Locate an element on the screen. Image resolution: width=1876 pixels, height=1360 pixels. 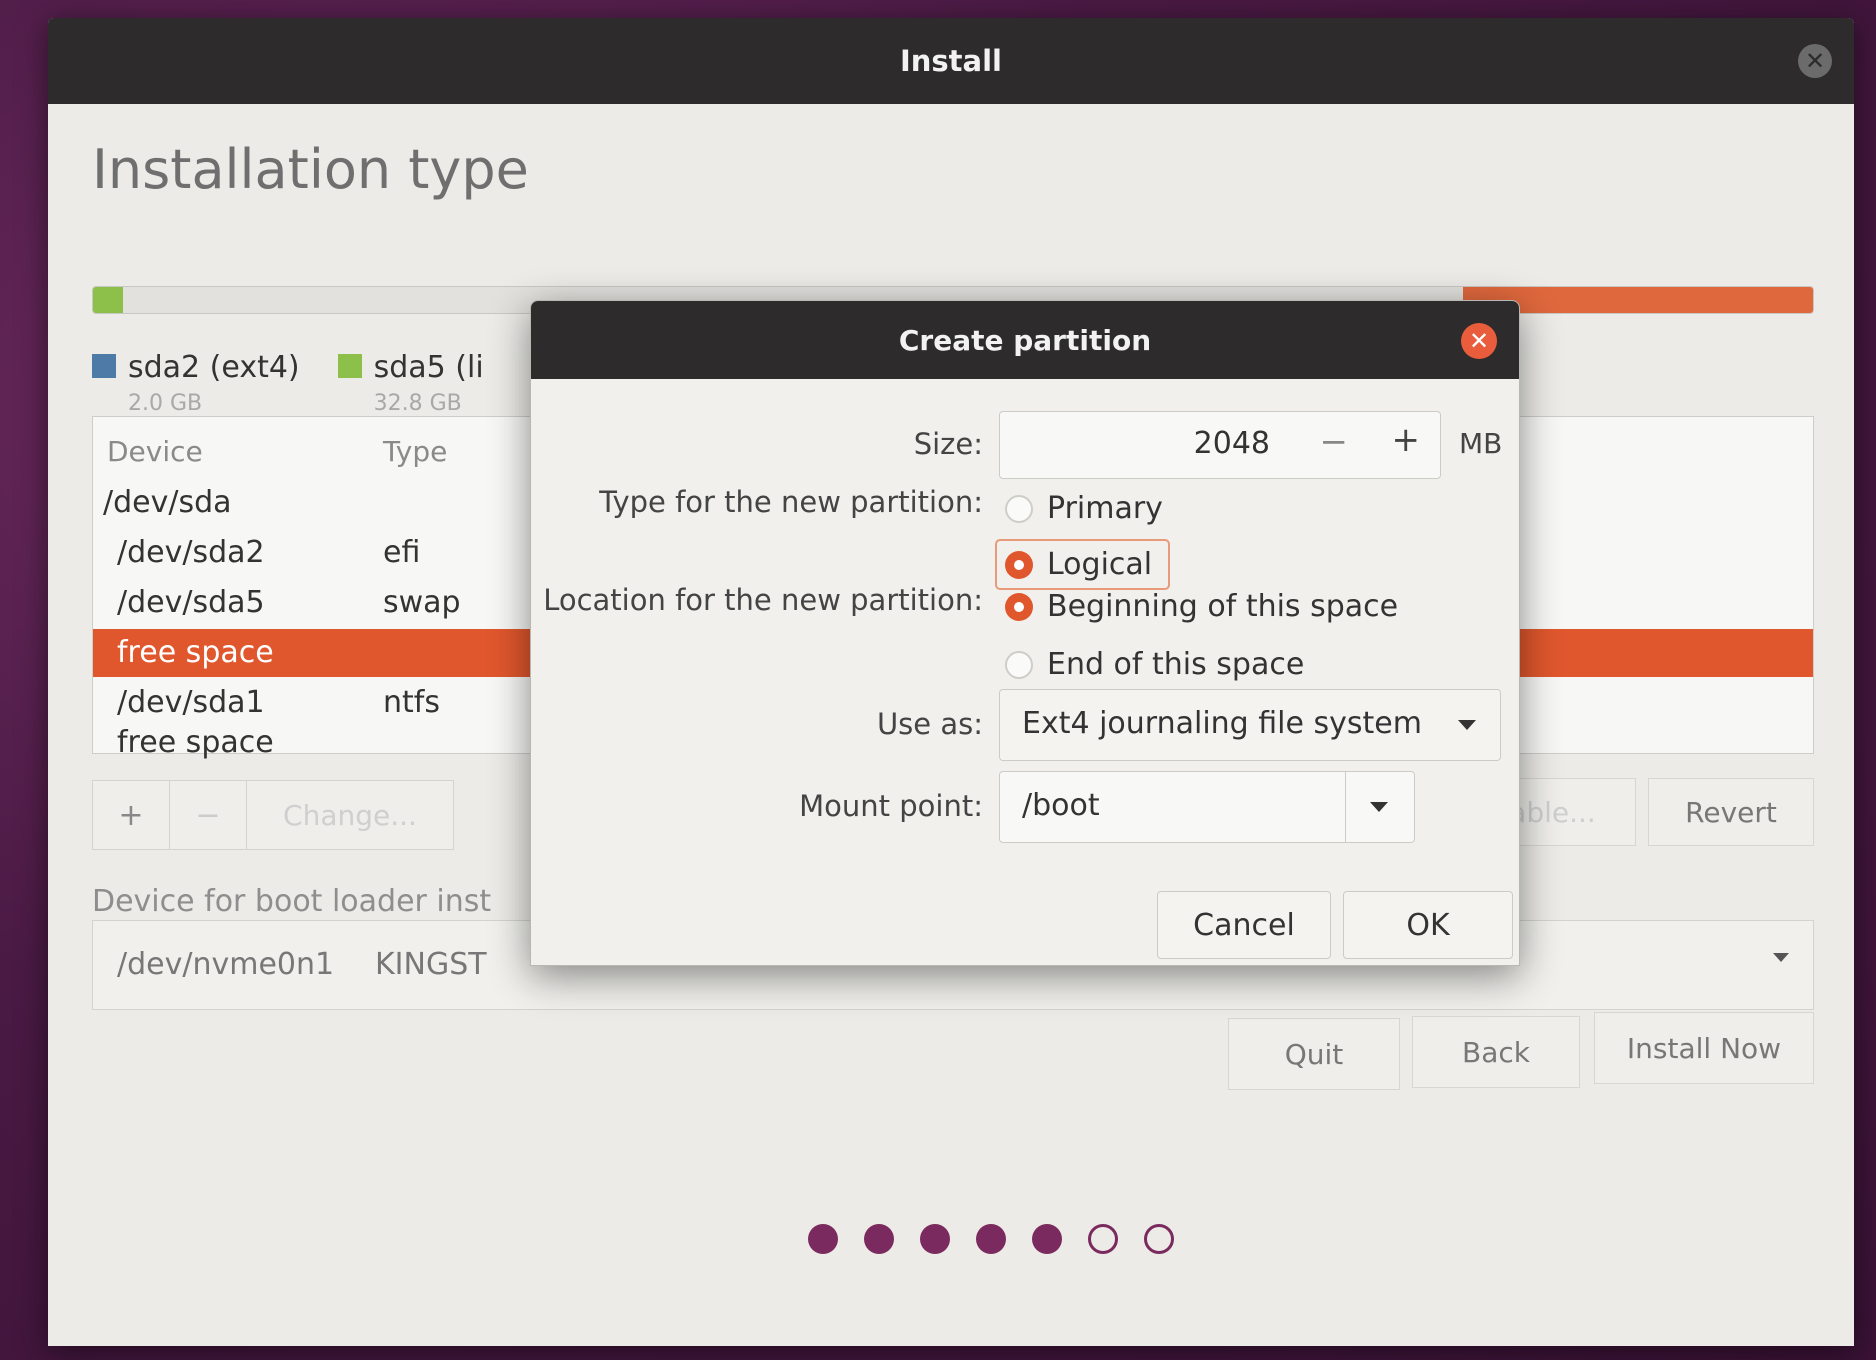
window-titlebar: Install ✕ is located at coordinates (951, 61).